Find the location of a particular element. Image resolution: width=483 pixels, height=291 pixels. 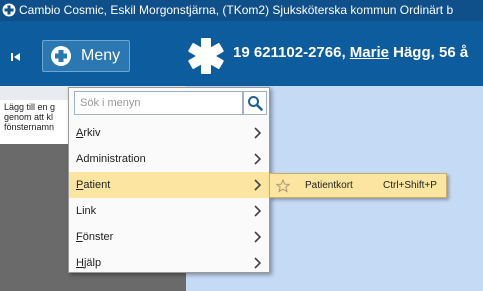

menu-button-label: Meny is located at coordinates (101, 55).